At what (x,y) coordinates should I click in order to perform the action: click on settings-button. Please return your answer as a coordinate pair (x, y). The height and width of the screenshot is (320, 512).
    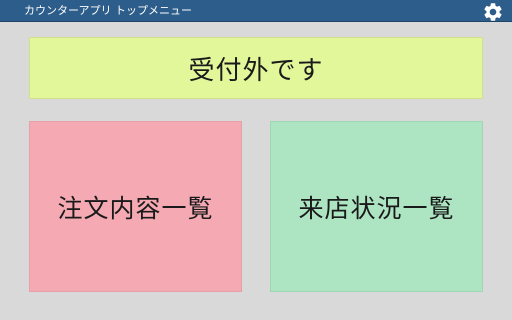
    Looking at the image, I should click on (493, 12).